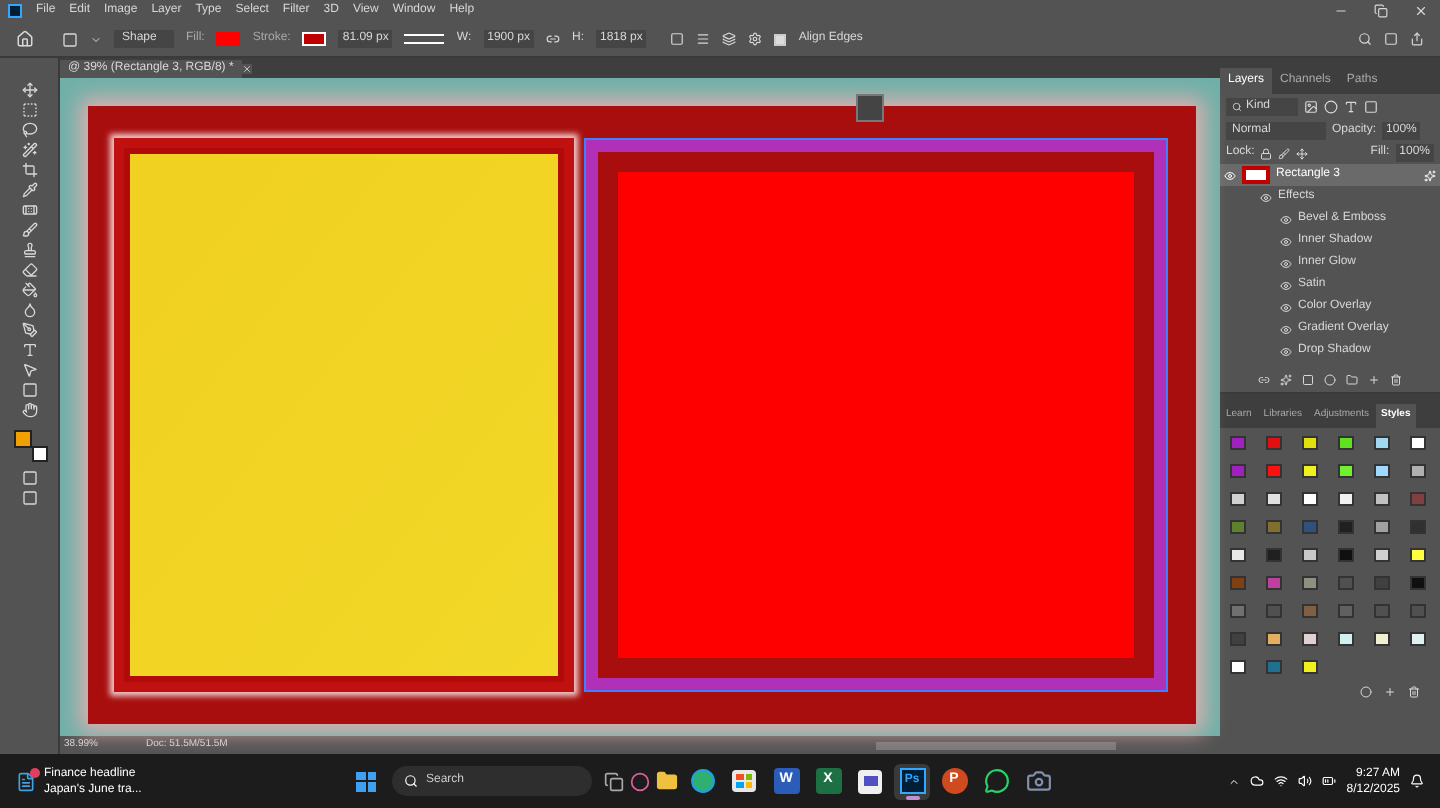 This screenshot has width=1440, height=808. What do you see at coordinates (667, 781) in the screenshot?
I see `folder-icon` at bounding box center [667, 781].